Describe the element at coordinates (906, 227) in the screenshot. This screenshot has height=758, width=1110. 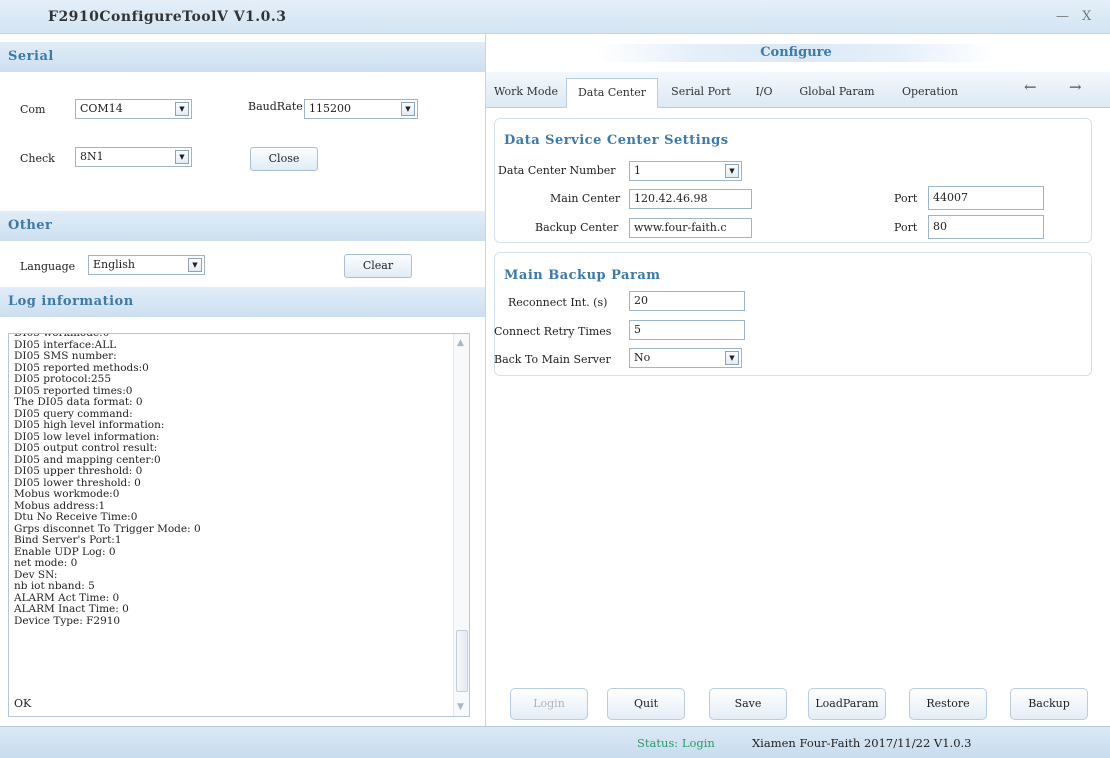
I see `backup-port-label: Port` at that location.